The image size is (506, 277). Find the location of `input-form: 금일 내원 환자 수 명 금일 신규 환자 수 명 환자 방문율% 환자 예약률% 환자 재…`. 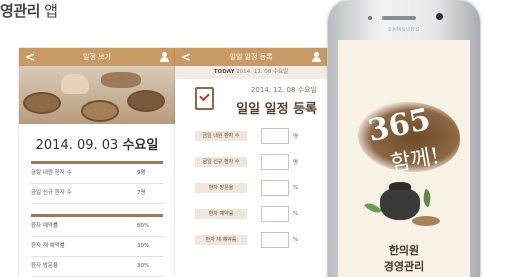

input-form: 금일 내원 환자 수 명 금일 신규 환자 수 명 환자 방문율% 환자 예약률% 환자 재… is located at coordinates (251, 188).